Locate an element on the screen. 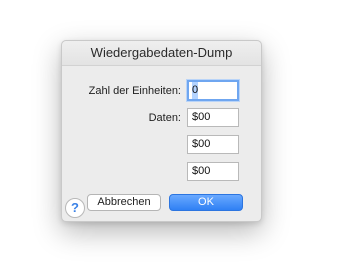 The height and width of the screenshot is (276, 339). data-value-1: $00 is located at coordinates (201, 117).